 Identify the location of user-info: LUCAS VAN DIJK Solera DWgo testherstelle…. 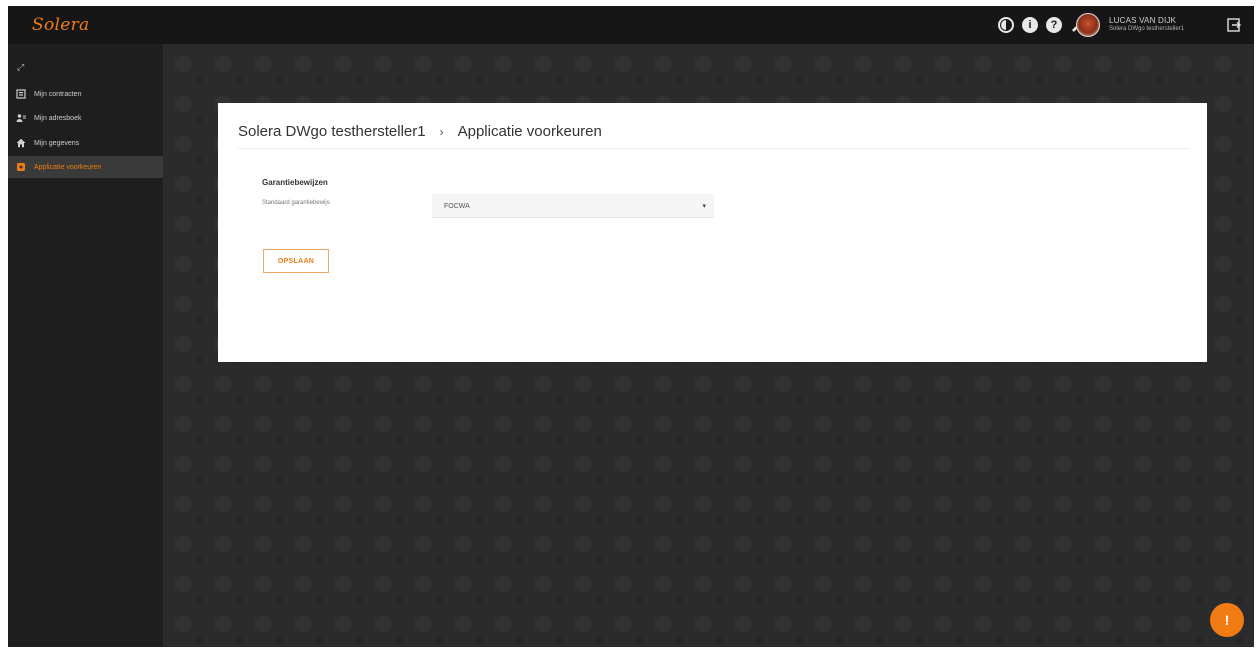
(1146, 24).